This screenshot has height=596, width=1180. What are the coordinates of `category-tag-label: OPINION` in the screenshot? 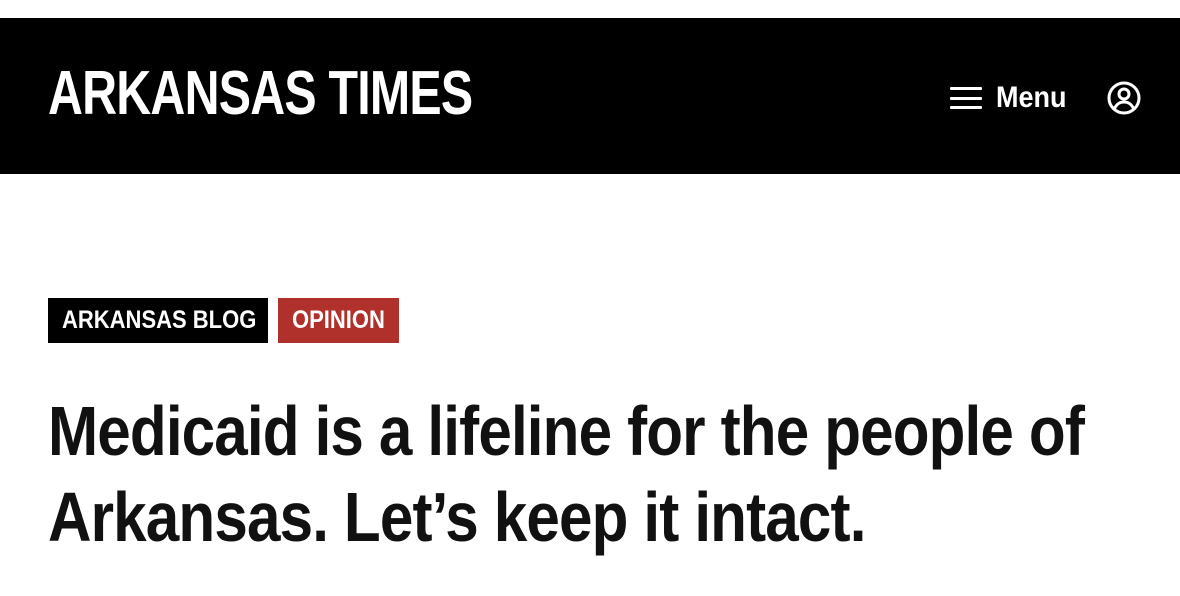 It's located at (338, 320).